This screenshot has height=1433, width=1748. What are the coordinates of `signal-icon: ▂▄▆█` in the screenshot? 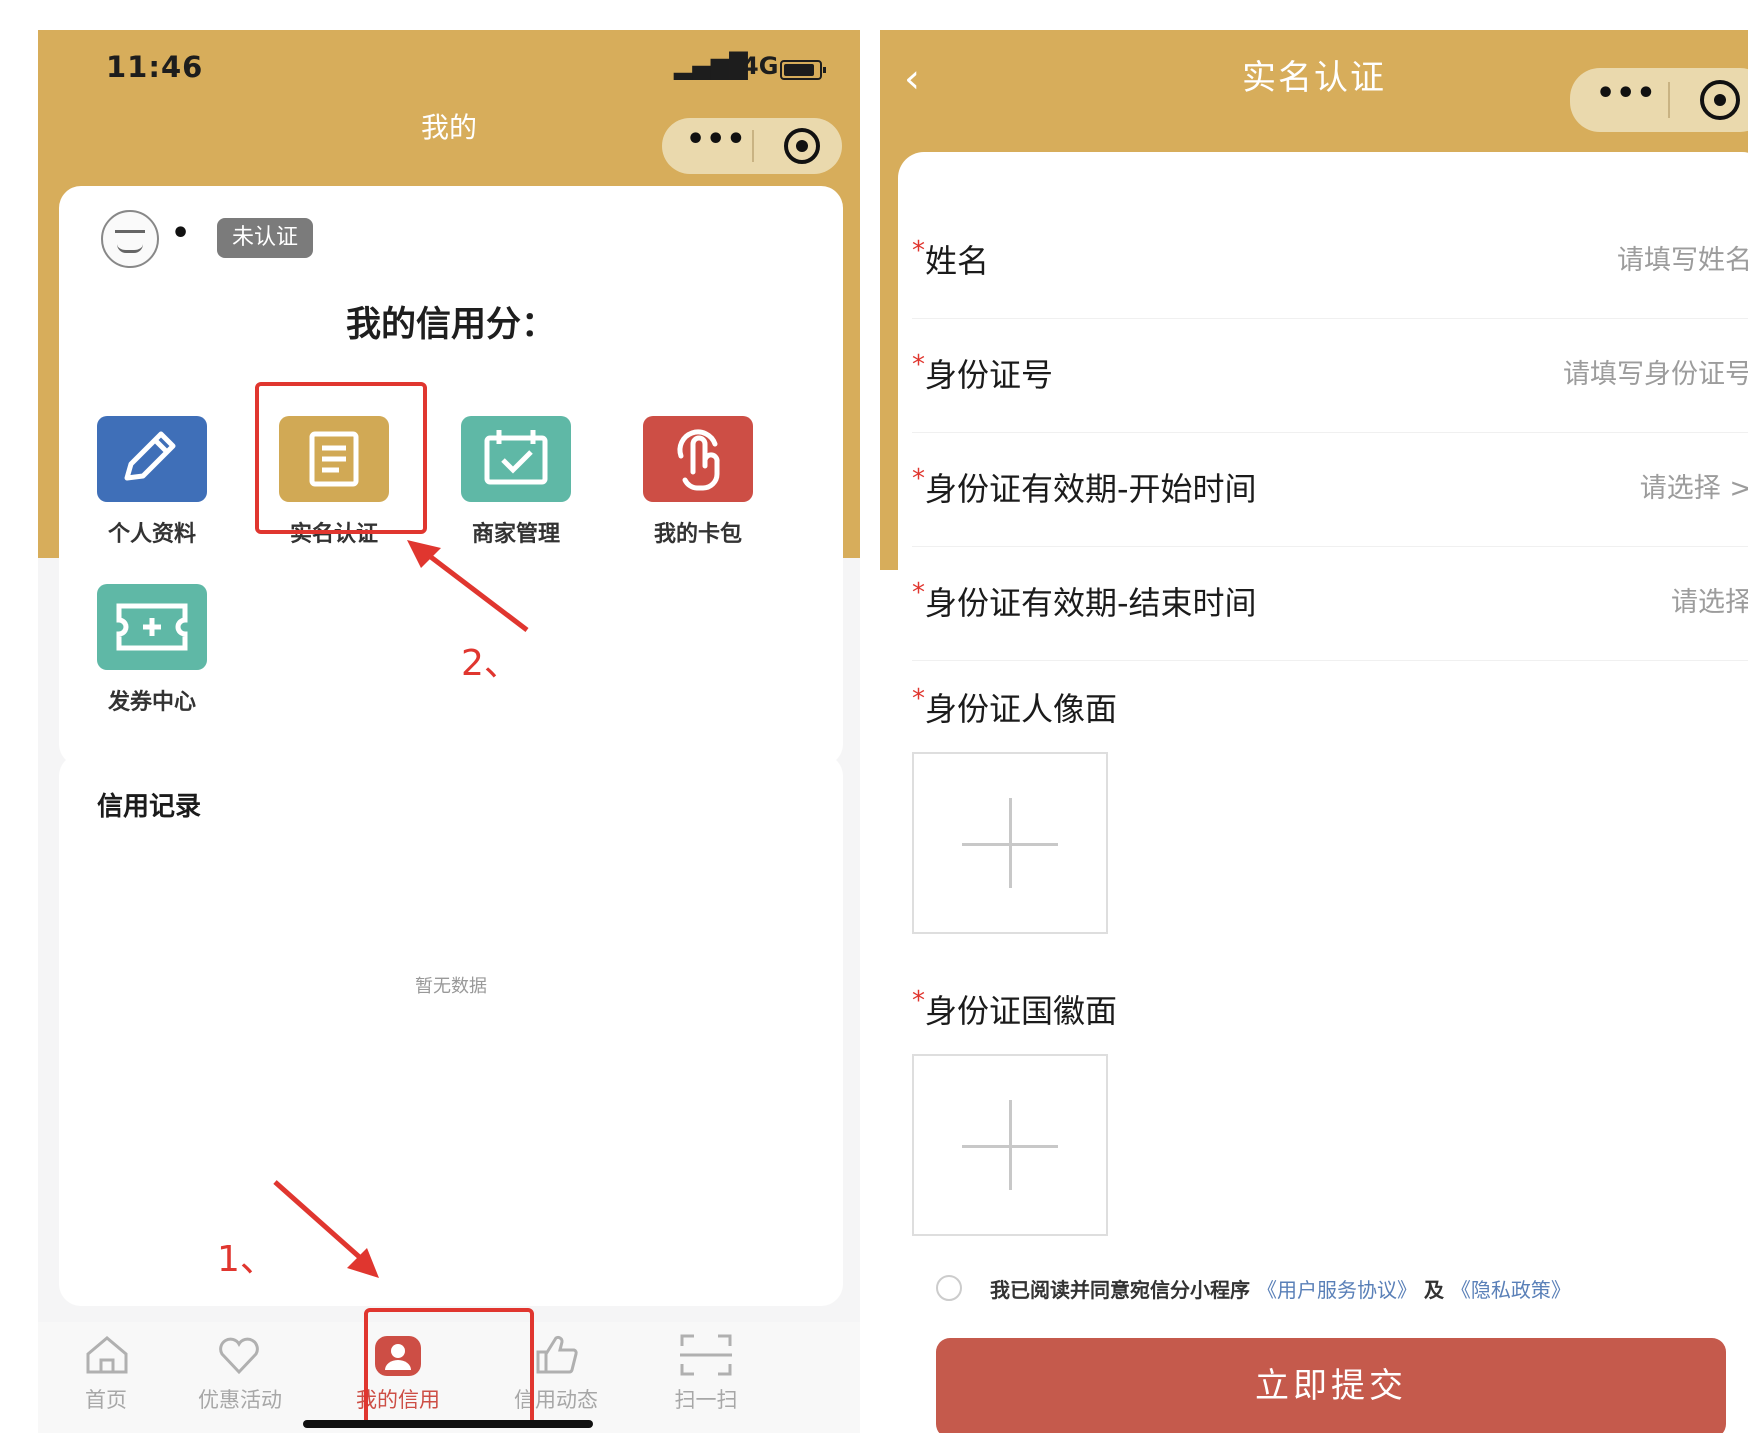 It's located at (711, 66).